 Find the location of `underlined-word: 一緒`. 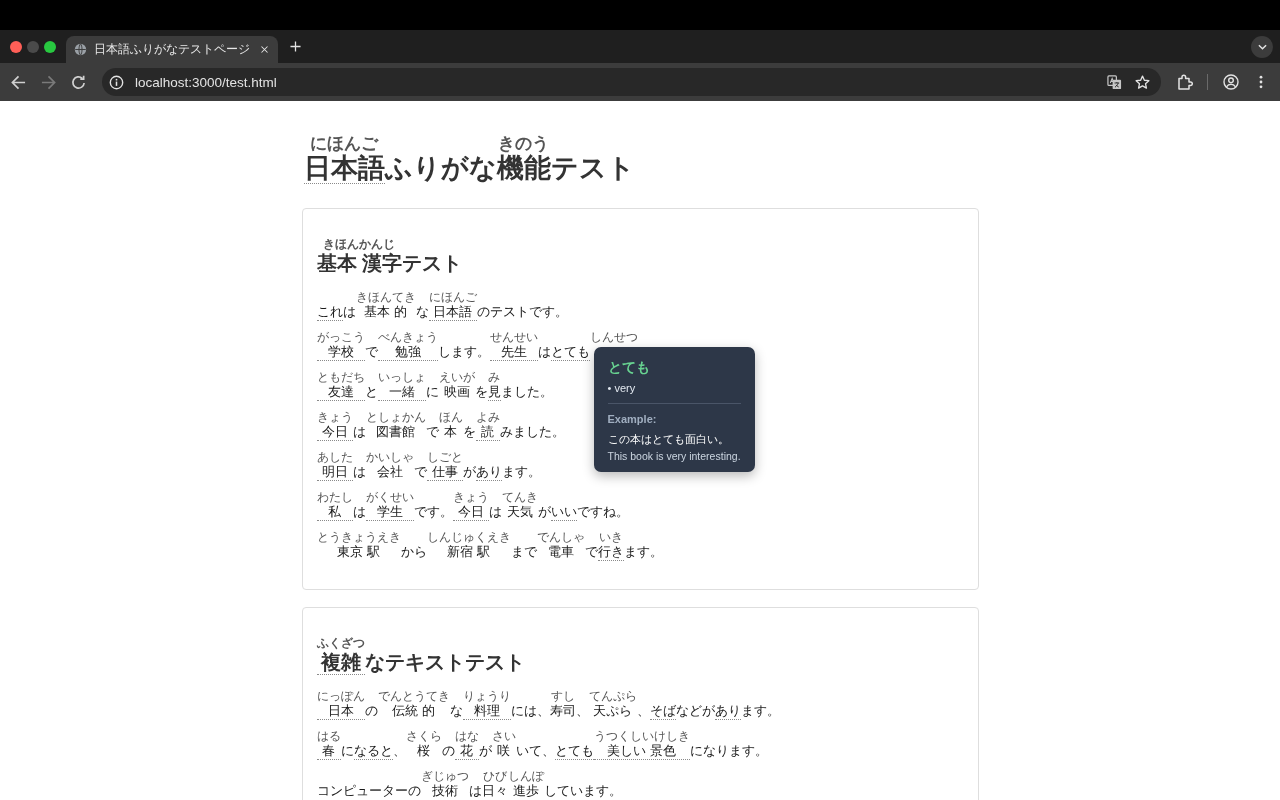

underlined-word: 一緒 is located at coordinates (401, 392).